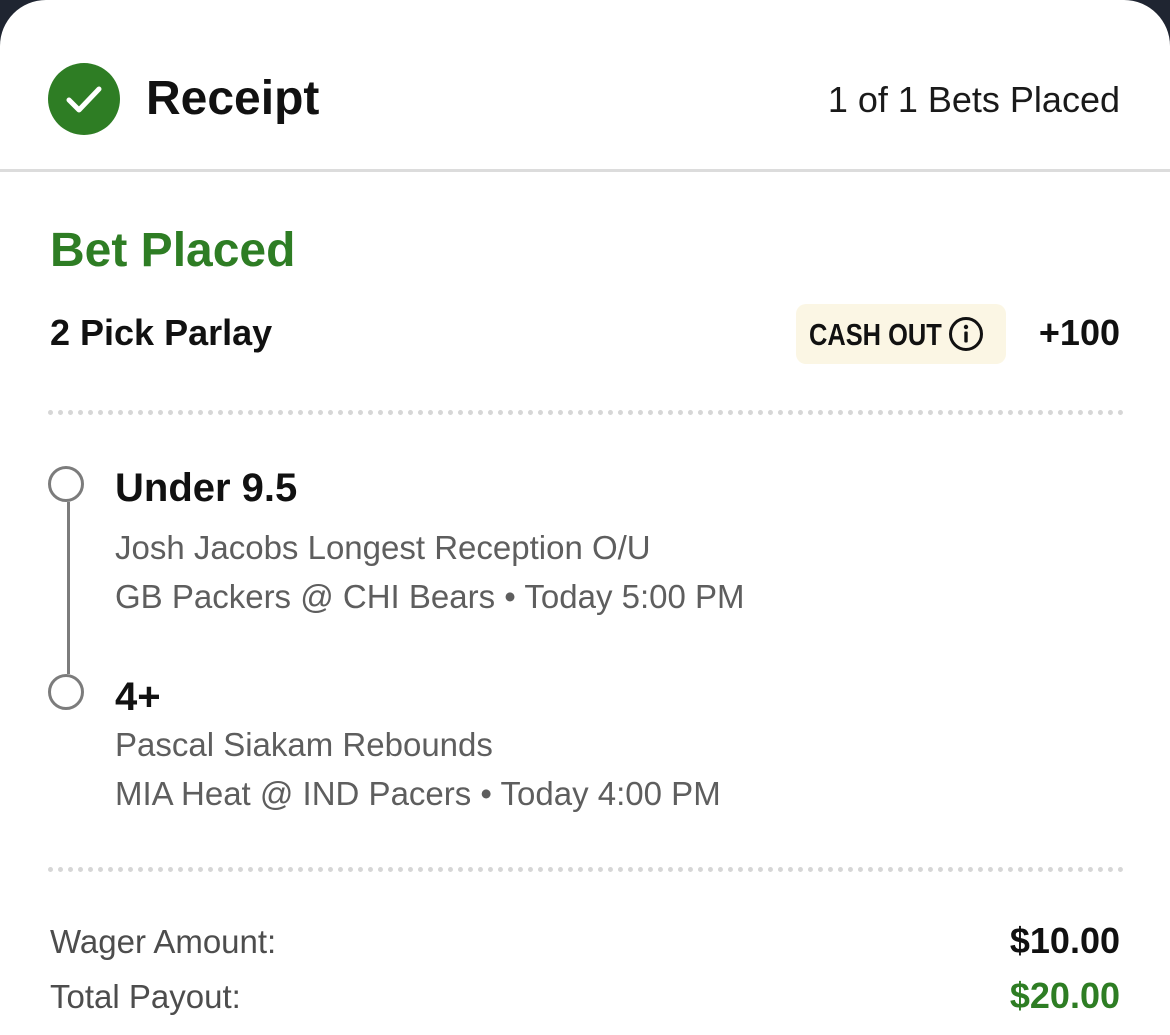  What do you see at coordinates (966, 334) in the screenshot?
I see `info-icon` at bounding box center [966, 334].